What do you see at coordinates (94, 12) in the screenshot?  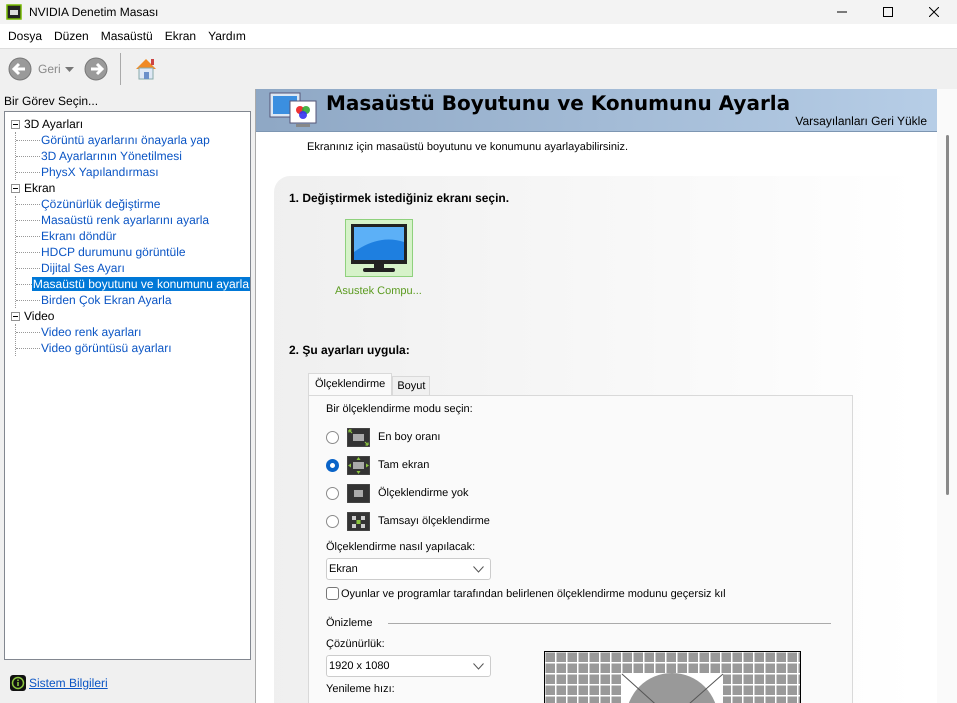 I see `window-title: NVIDIA Denetim Masası` at bounding box center [94, 12].